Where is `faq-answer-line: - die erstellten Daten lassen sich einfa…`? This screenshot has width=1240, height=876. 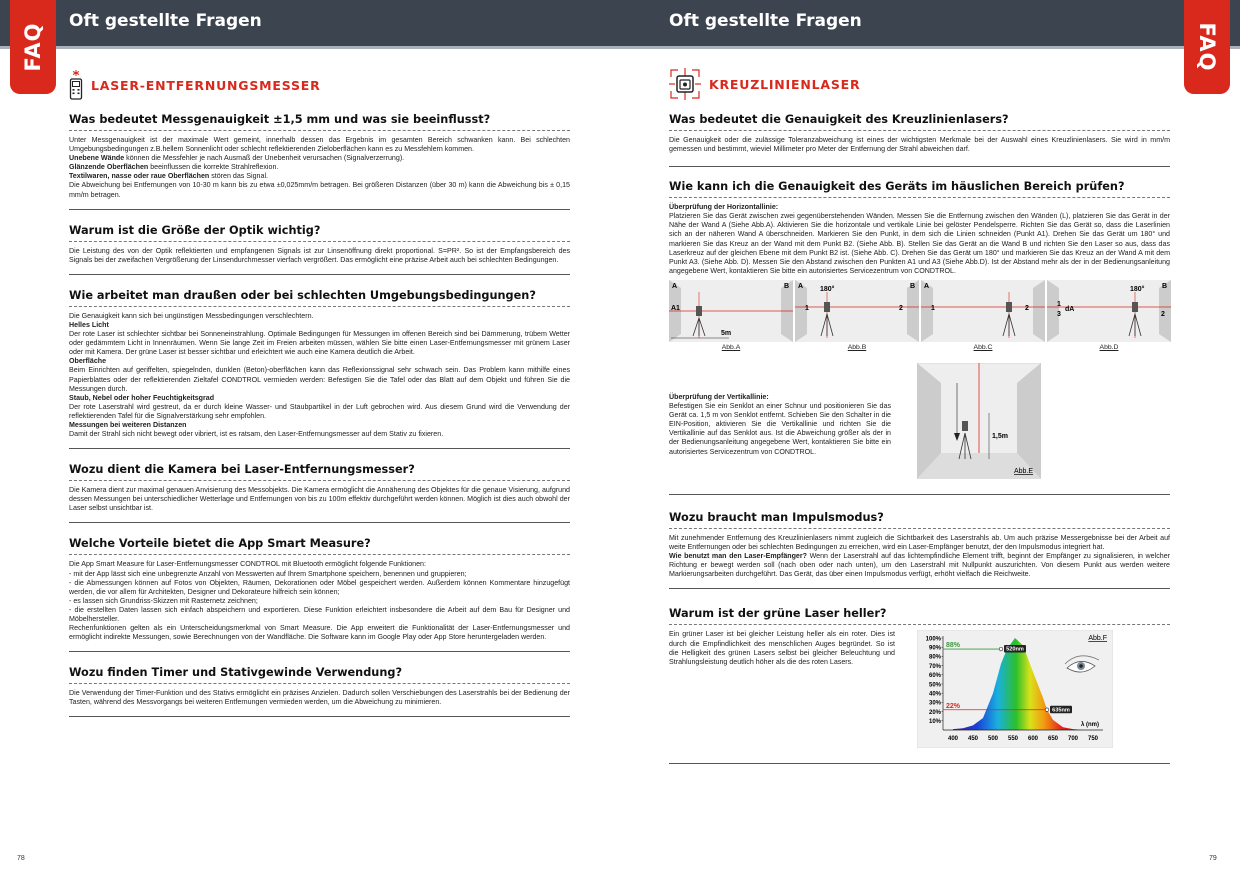 faq-answer-line: - die erstellten Daten lassen sich einfa… is located at coordinates (319, 615).